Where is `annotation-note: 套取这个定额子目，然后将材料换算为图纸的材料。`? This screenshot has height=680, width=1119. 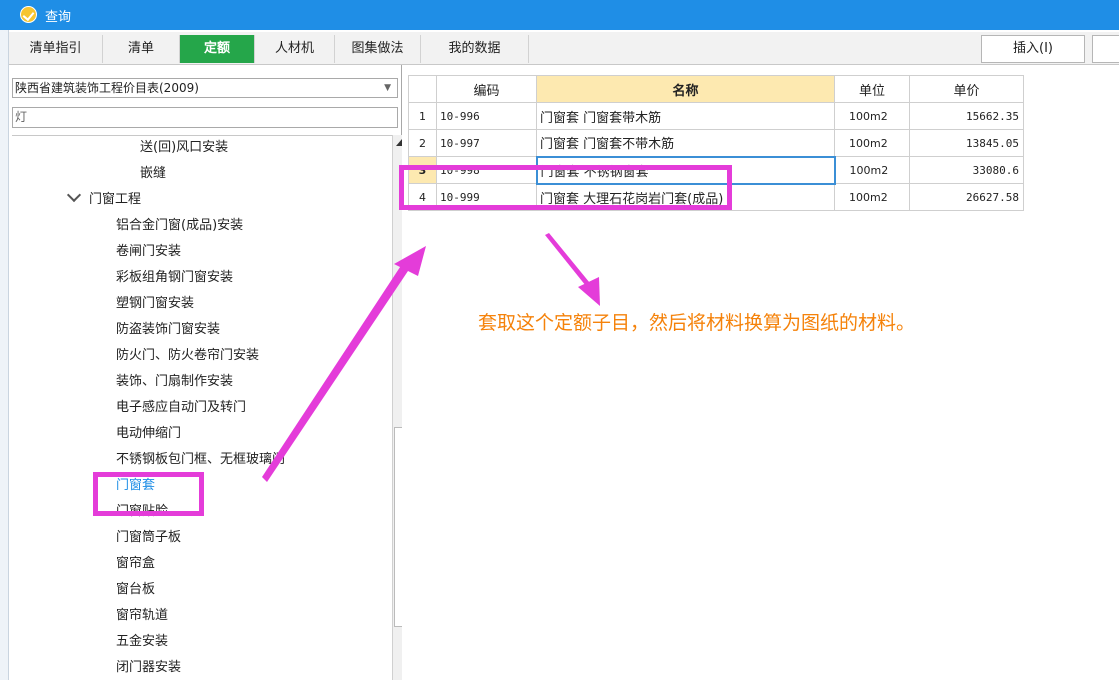
annotation-note: 套取这个定额子目，然后将材料换算为图纸的材料。 is located at coordinates (697, 323).